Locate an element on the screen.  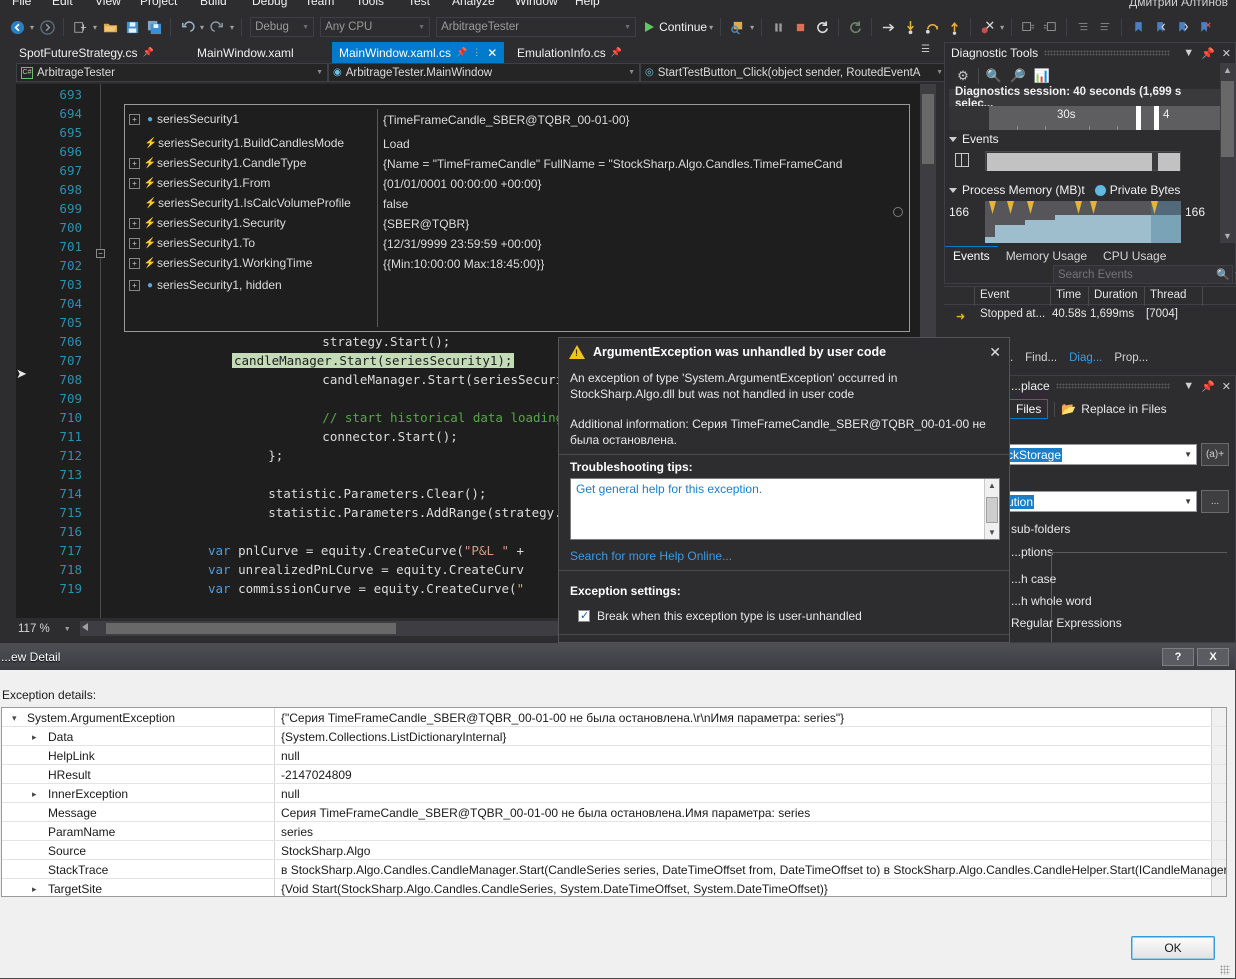
tips-scrollbar: ▲ ▼ is located at coordinates (991, 509).